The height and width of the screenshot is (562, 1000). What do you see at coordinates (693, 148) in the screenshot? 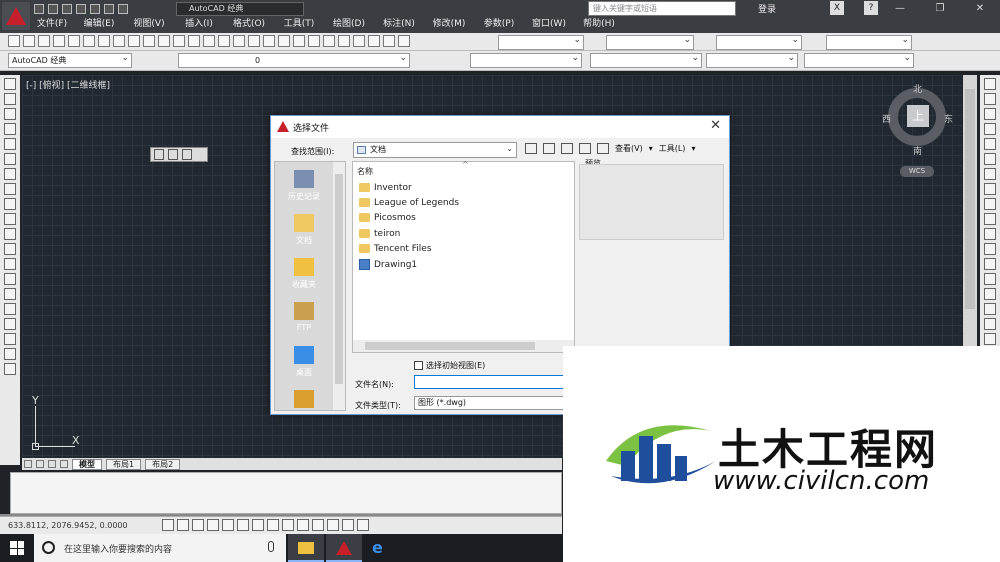
I see `chevron-down-icon: ▾` at bounding box center [693, 148].